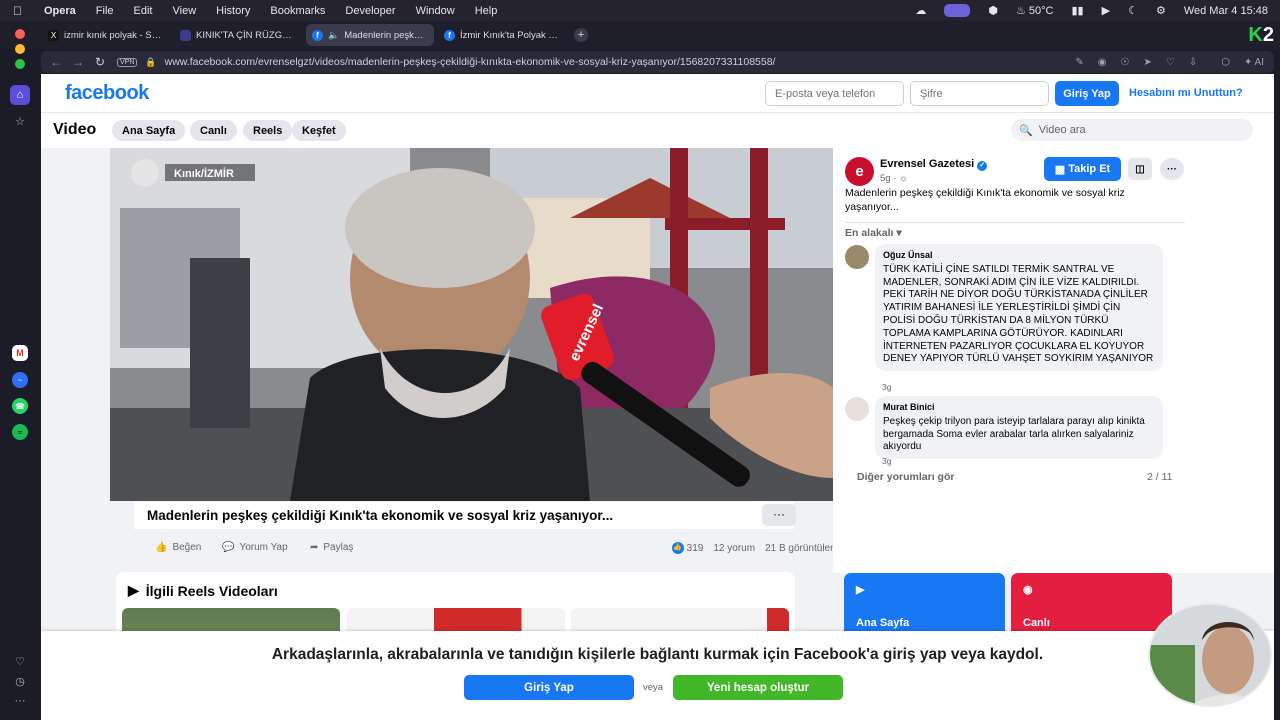  I want to click on forgot-account-link: Hesabını mı Unuttun?, so click(1186, 93).